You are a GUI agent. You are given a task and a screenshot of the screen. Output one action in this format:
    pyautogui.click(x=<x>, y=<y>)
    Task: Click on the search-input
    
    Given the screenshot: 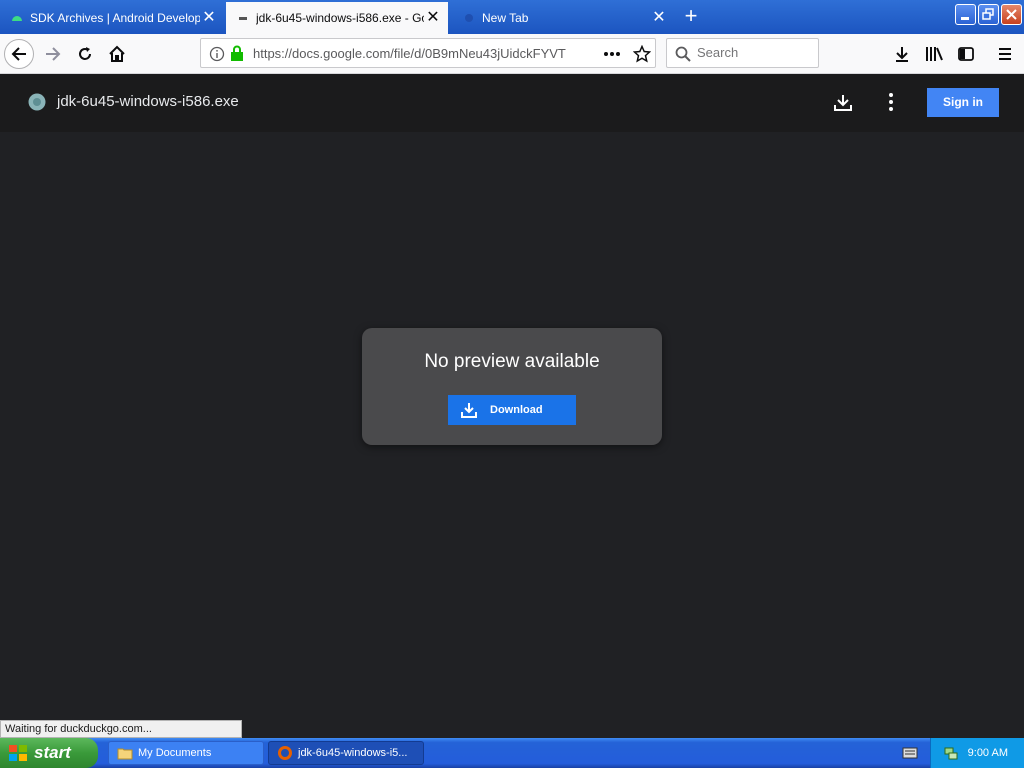 What is the action you would take?
    pyautogui.click(x=756, y=52)
    